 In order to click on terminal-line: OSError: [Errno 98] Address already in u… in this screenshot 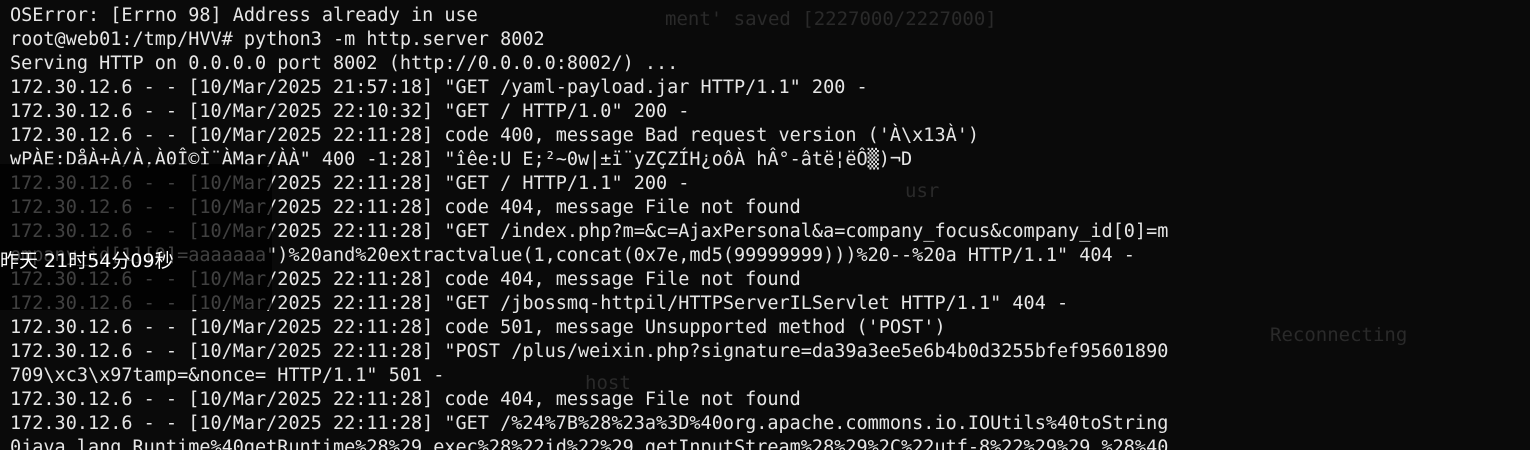, I will do `click(244, 15)`.